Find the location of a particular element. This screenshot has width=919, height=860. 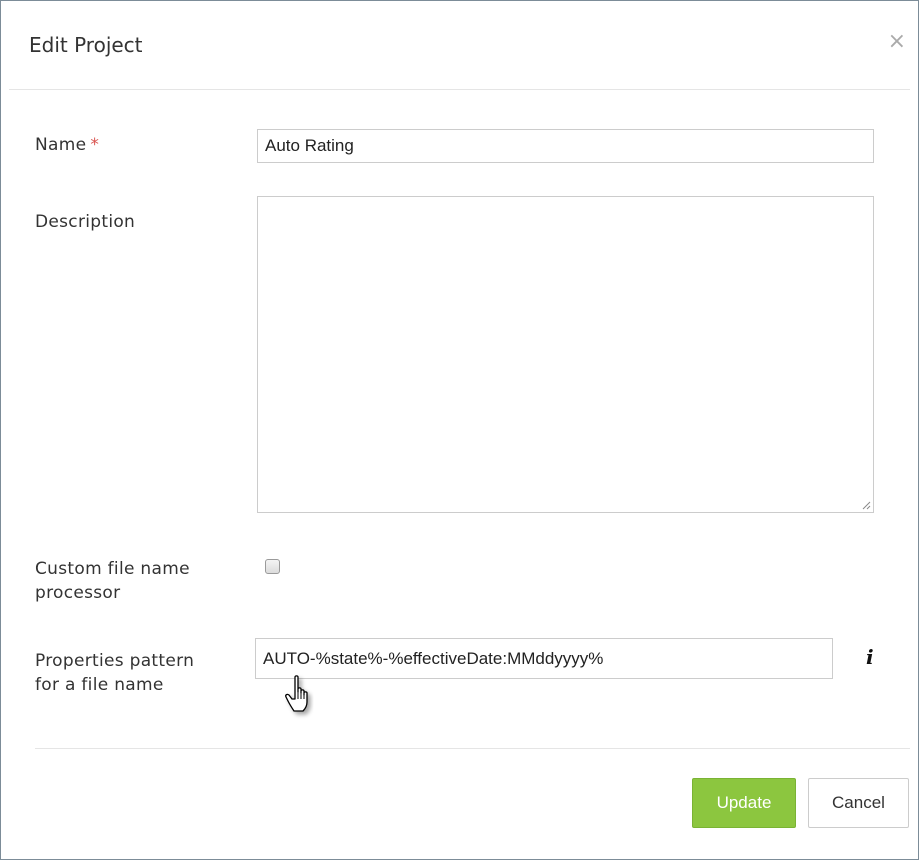

cancel-button: Cancel is located at coordinates (858, 803).